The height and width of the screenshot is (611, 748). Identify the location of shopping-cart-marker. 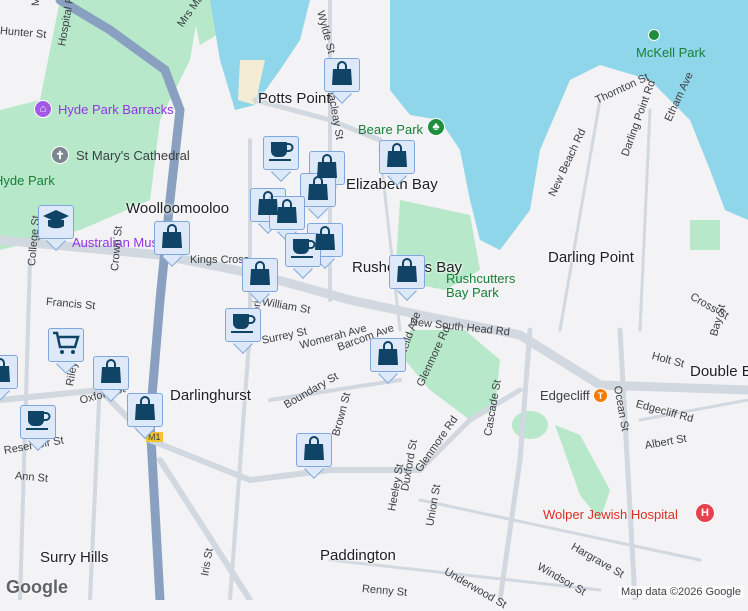
(66, 351).